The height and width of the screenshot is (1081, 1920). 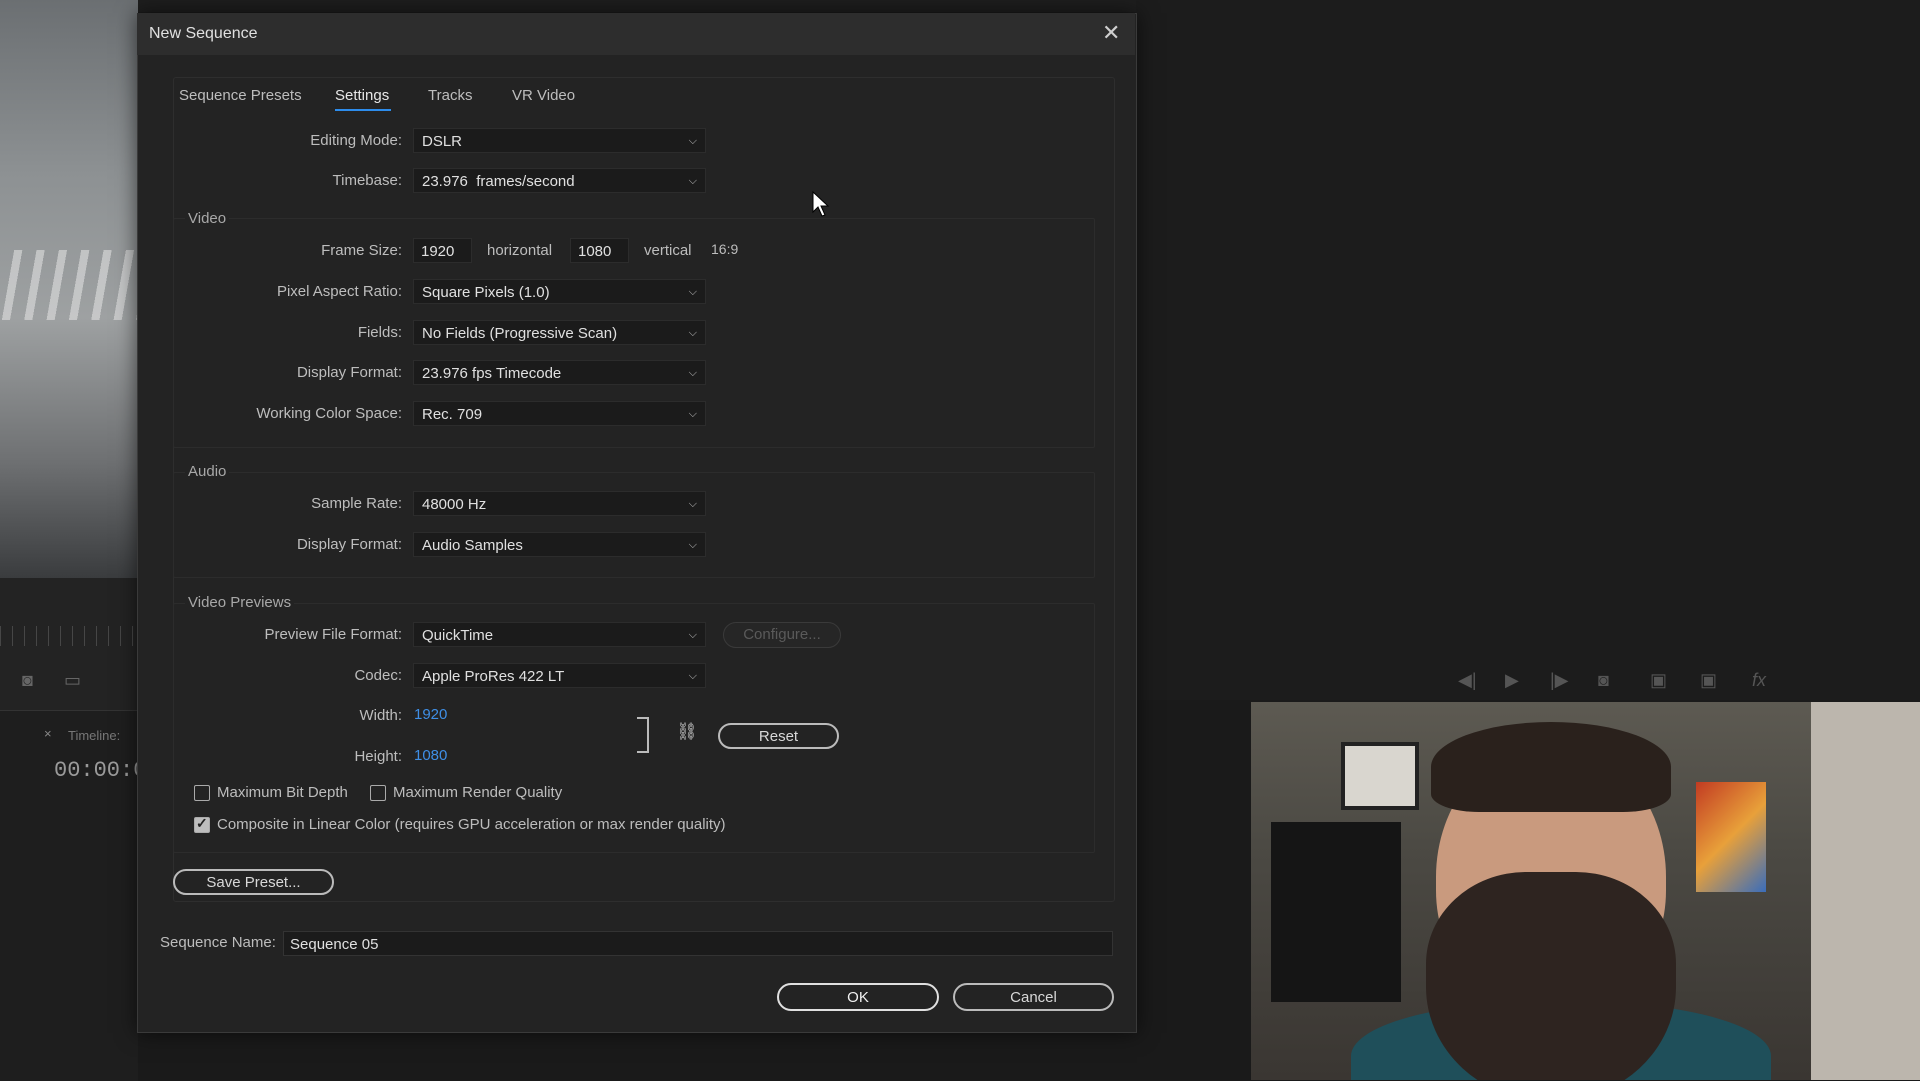 What do you see at coordinates (725, 249) in the screenshot?
I see `aspect-ratio-text: 16:9` at bounding box center [725, 249].